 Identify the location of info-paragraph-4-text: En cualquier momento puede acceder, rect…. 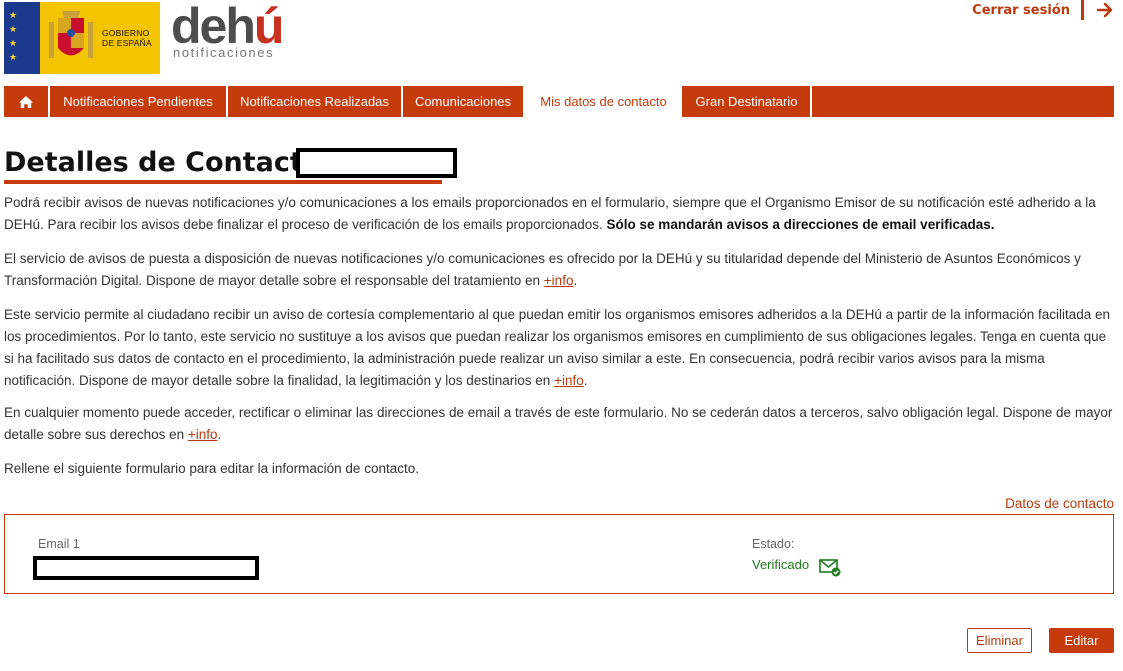
(558, 423).